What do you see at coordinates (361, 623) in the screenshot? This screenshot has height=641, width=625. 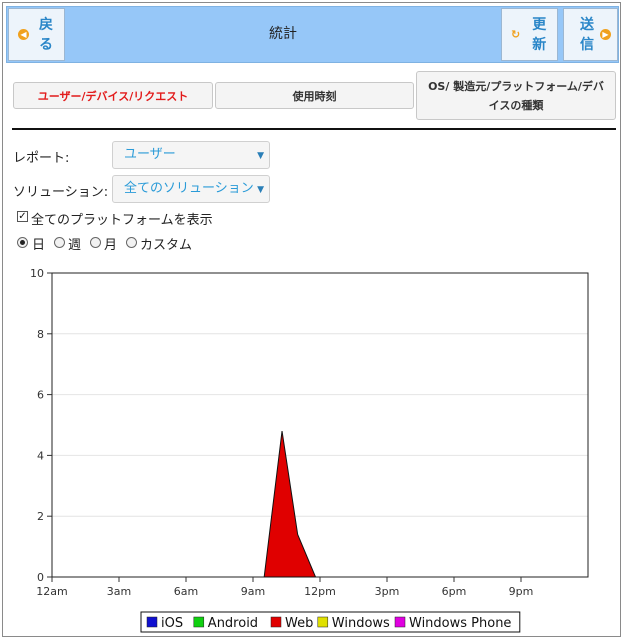 I see `legend-label: Windows` at bounding box center [361, 623].